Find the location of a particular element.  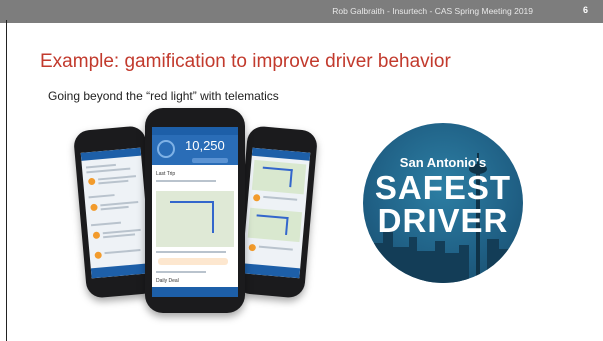

phone-my-trips is located at coordinates (276, 212).